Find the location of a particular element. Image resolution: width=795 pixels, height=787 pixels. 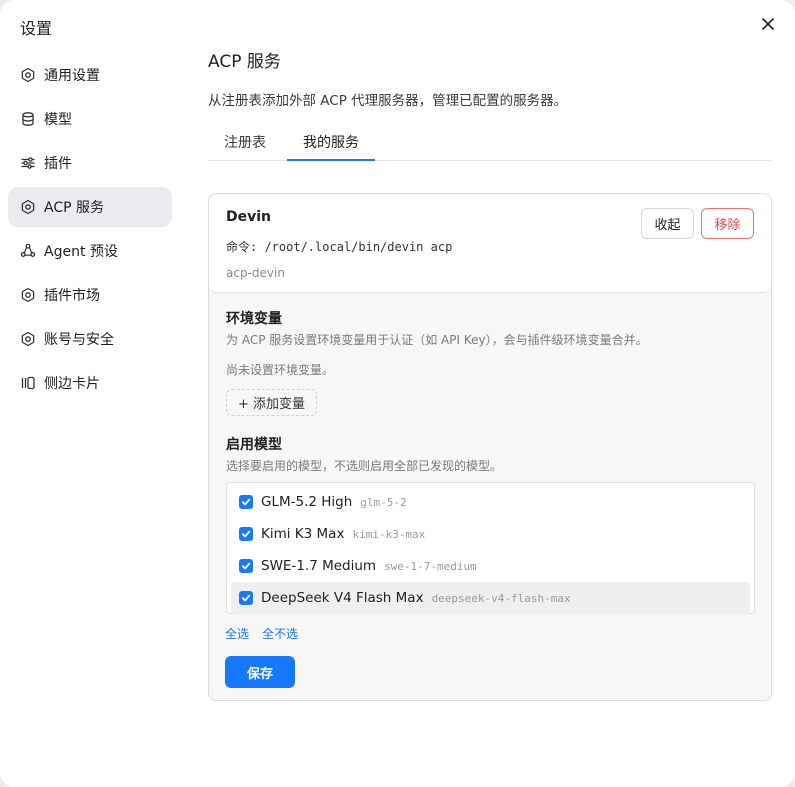

models-section-title: 启用模型 is located at coordinates (254, 445).